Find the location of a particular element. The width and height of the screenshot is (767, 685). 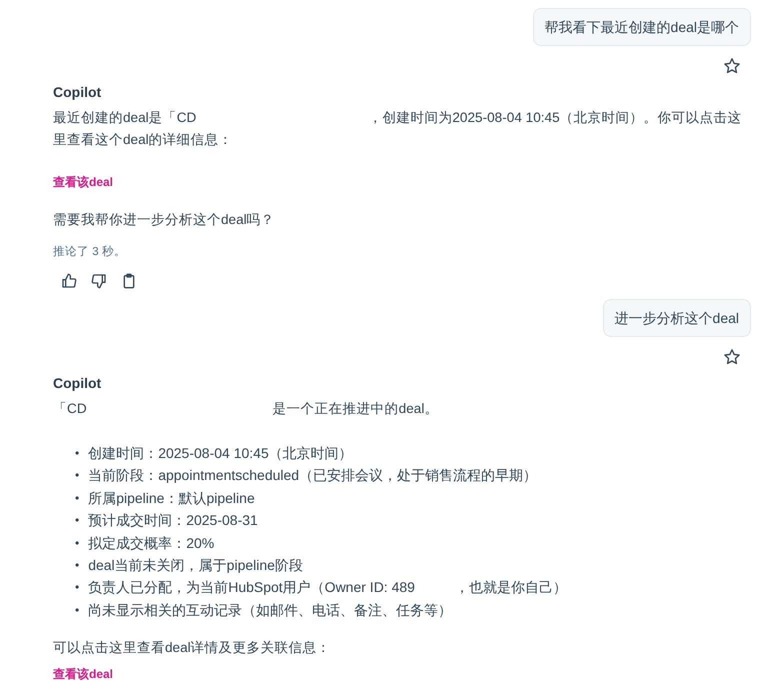

paragraph: 「CD 是一个正在推进中的deal。 is located at coordinates (246, 409).